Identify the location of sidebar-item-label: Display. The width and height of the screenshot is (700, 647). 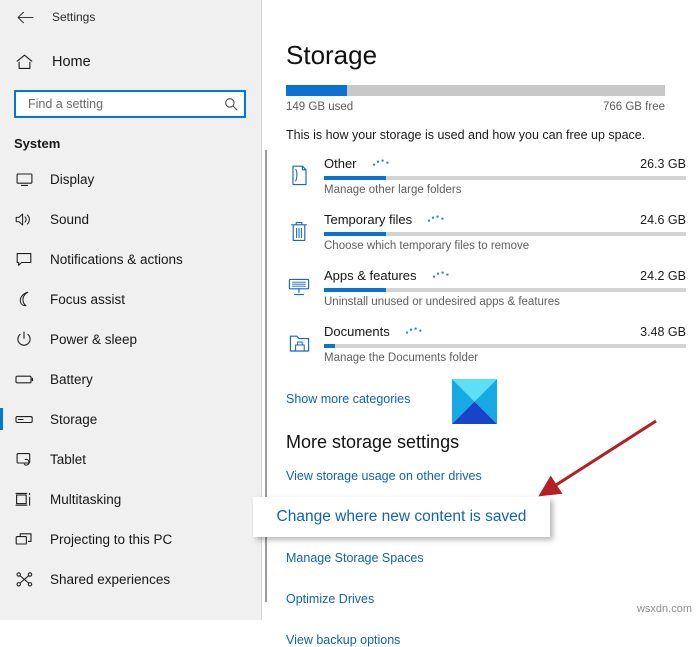
(72, 179).